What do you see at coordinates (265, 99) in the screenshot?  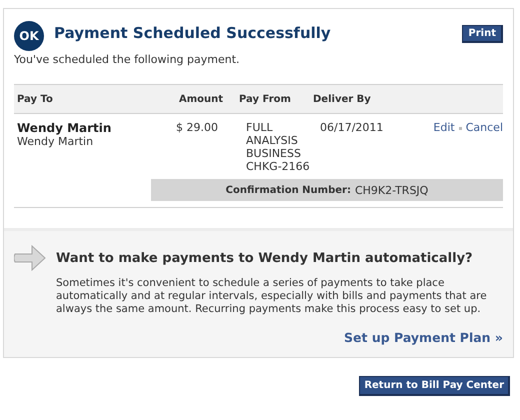 I see `column-header: Pay From` at bounding box center [265, 99].